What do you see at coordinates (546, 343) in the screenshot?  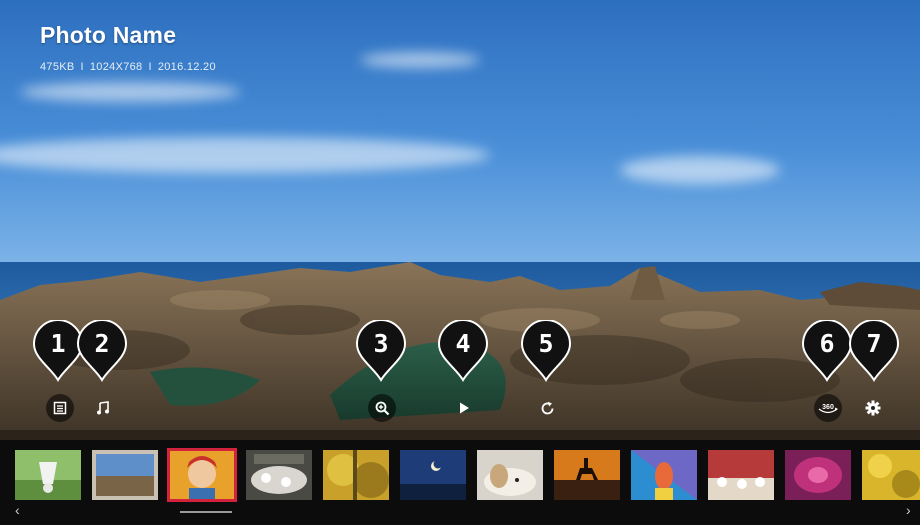 I see `callout-number: 5` at bounding box center [546, 343].